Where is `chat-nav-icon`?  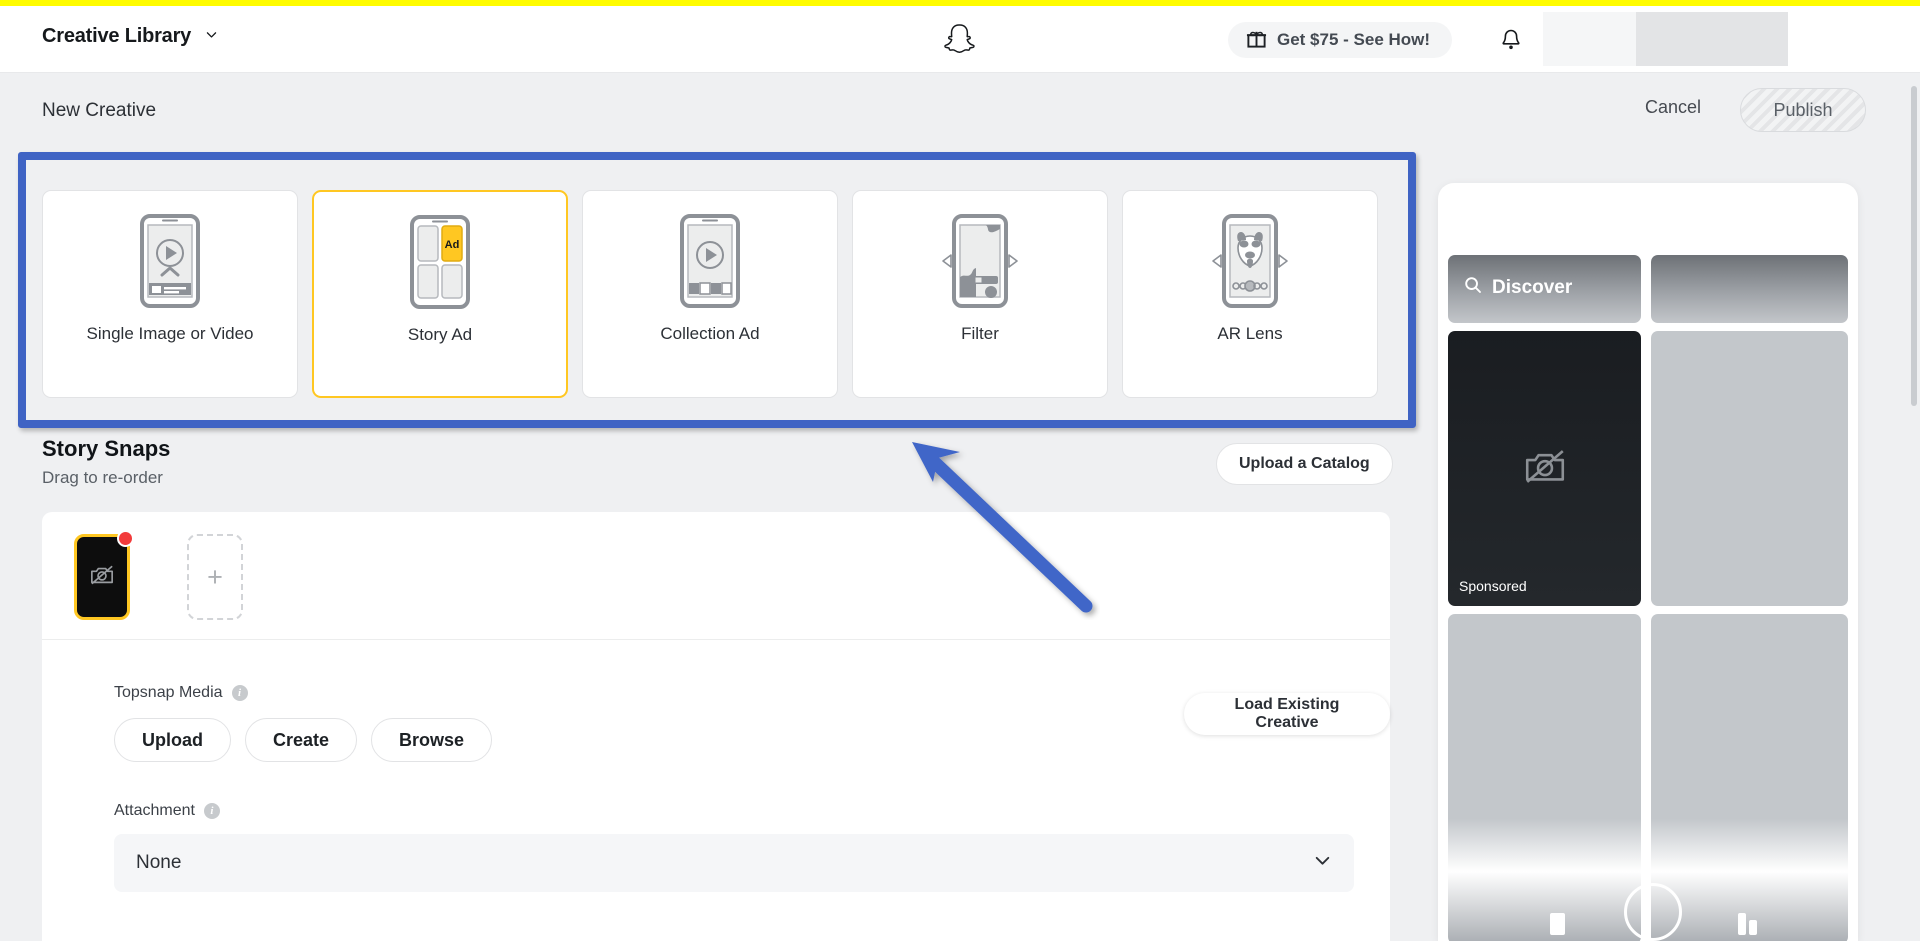
chat-nav-icon is located at coordinates (1557, 924).